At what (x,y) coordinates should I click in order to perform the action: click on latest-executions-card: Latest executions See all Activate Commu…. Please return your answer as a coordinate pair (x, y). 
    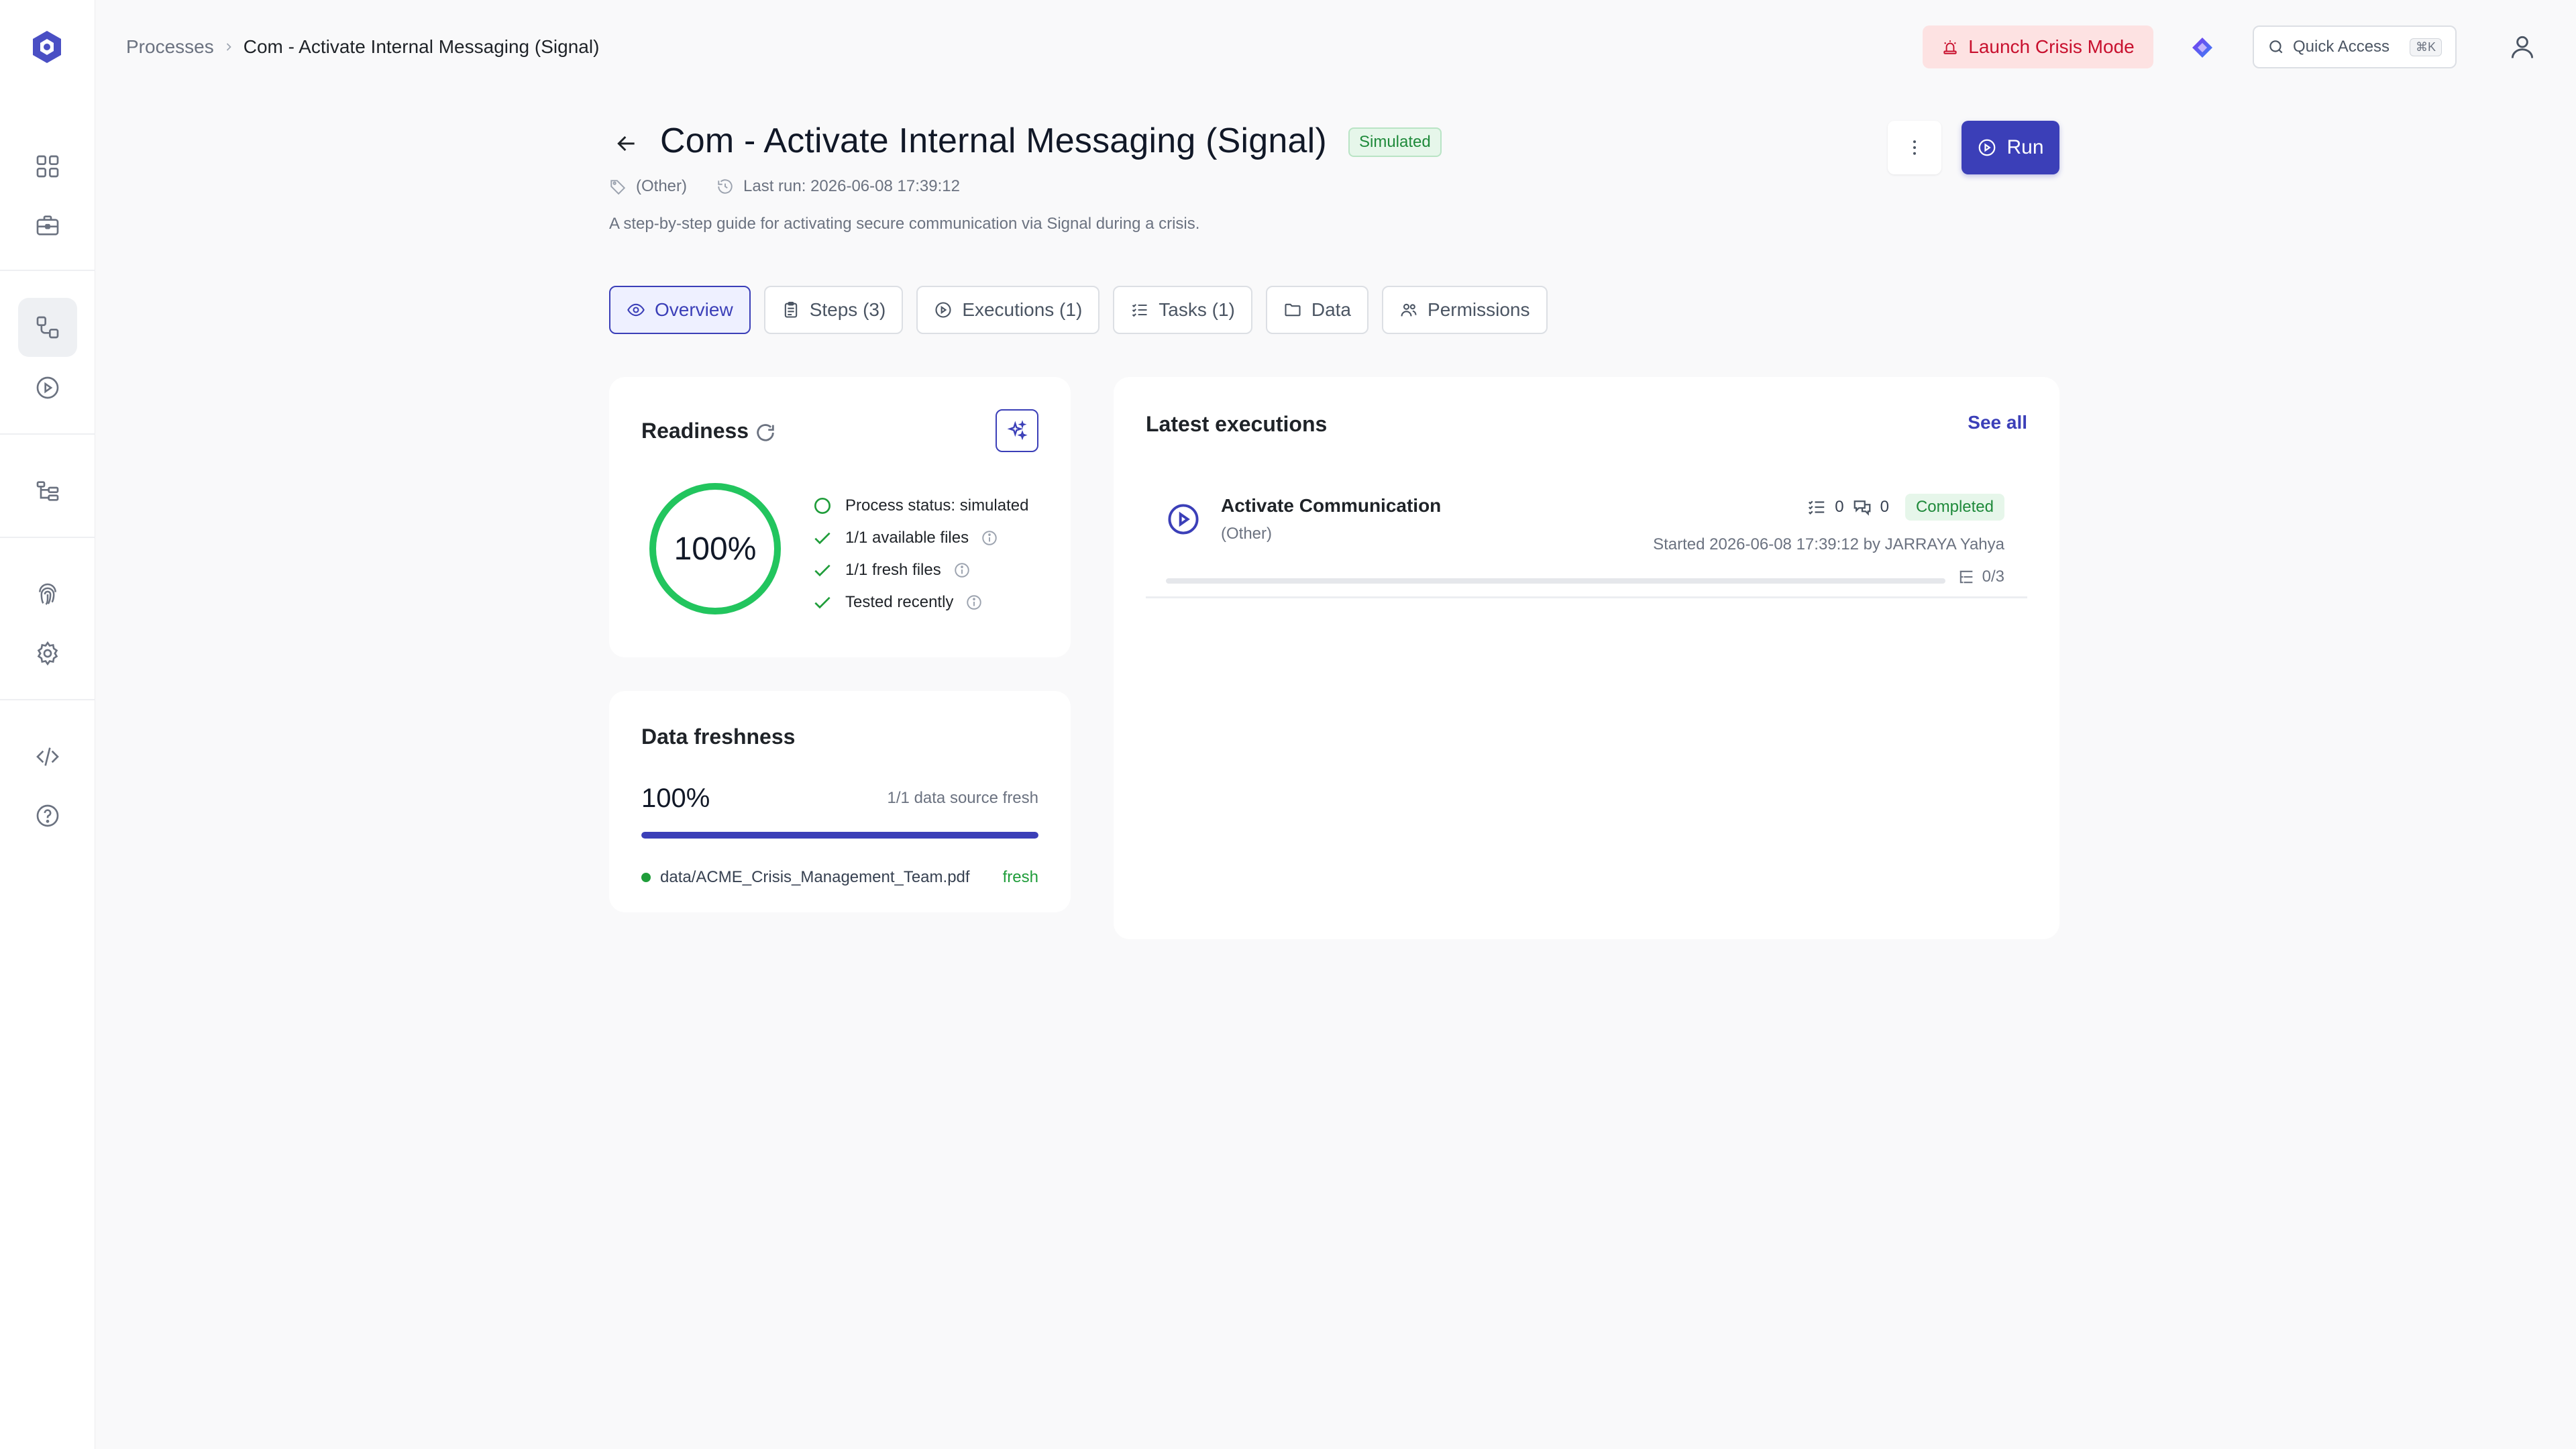
    Looking at the image, I should click on (1586, 658).